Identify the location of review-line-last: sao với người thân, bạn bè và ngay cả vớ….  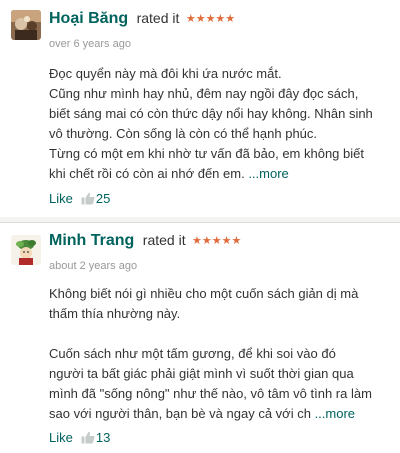
(216, 414).